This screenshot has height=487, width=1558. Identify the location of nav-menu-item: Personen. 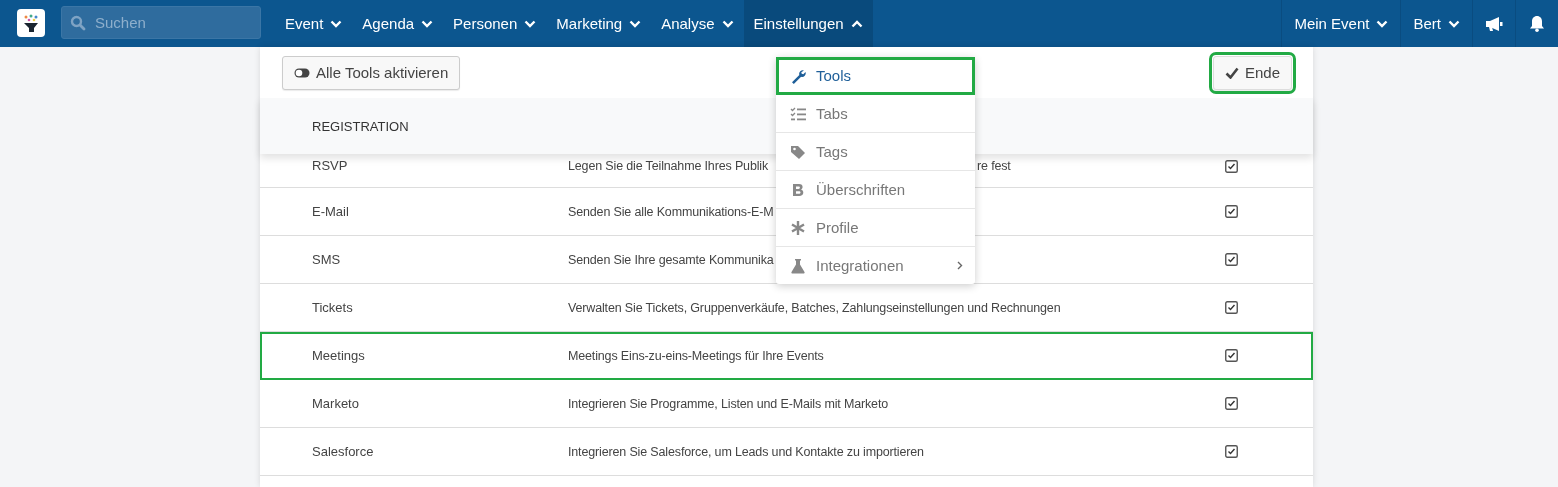
(495, 23).